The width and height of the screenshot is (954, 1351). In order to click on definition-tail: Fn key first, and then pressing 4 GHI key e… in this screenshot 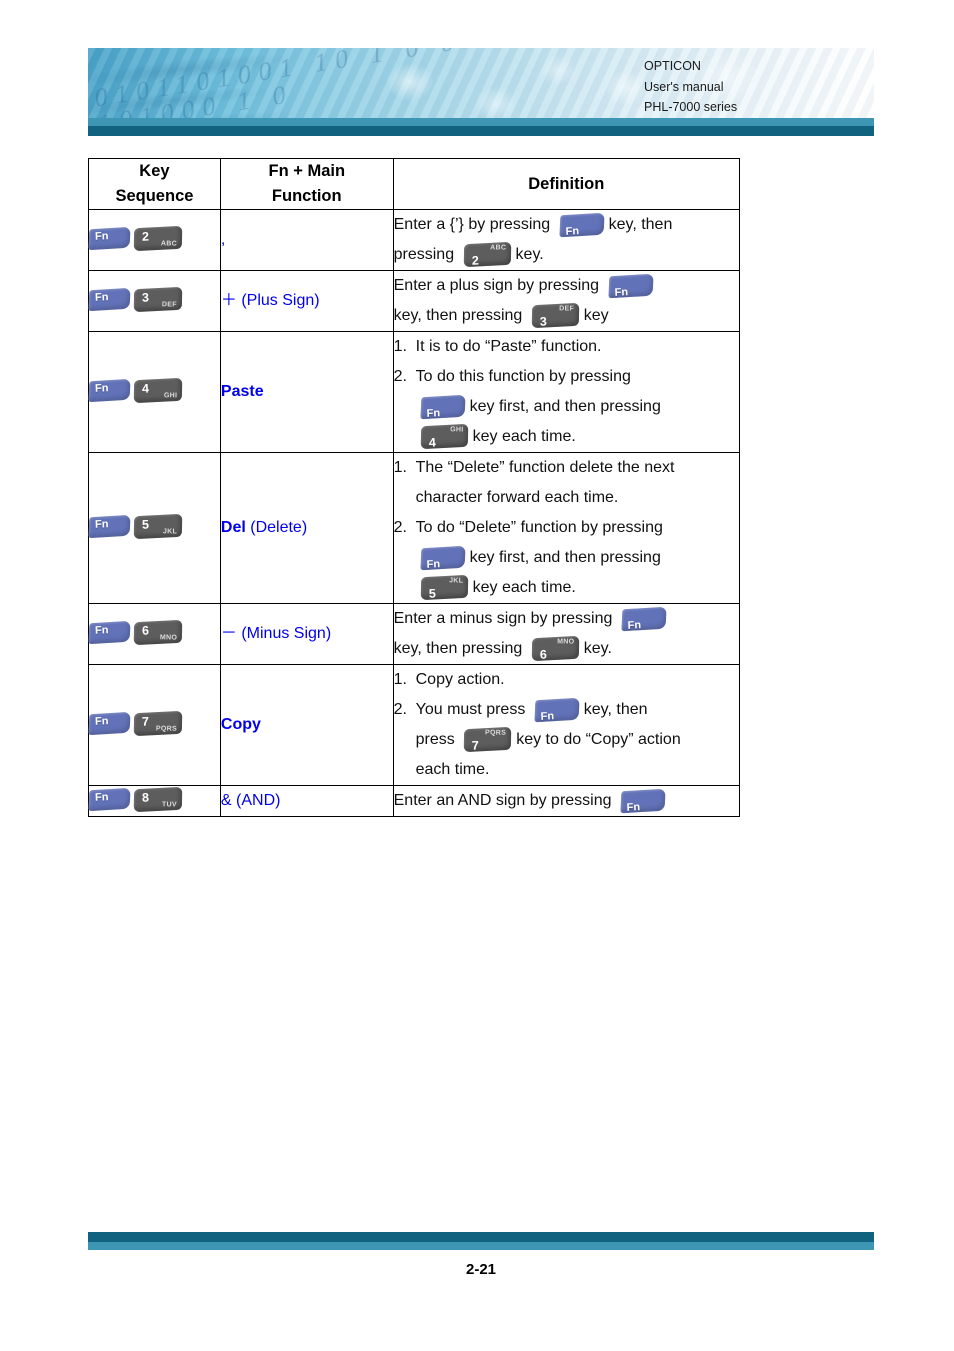, I will do `click(566, 422)`.